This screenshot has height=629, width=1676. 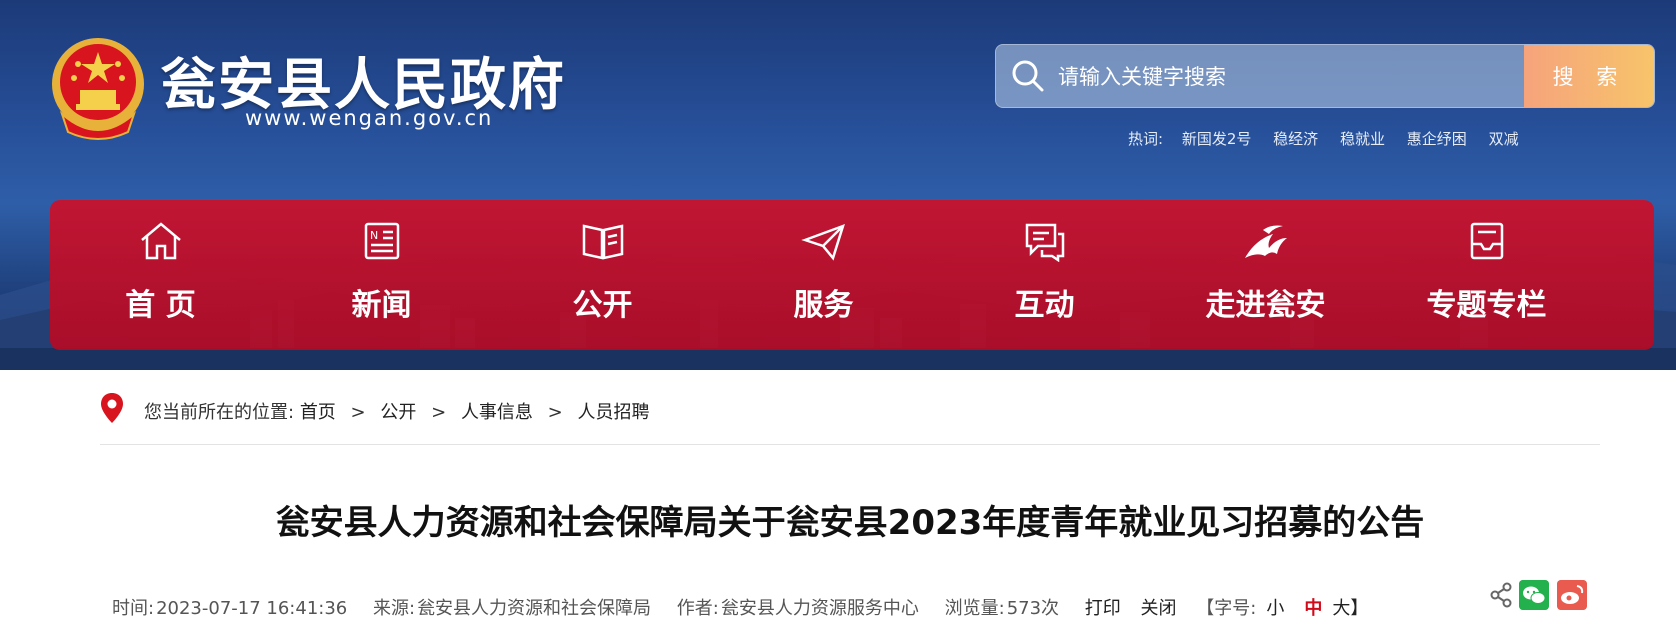 I want to click on article-title: 瓮安县人力资源和社会保障局关于瓮安县2023年度青年就业见习招募的公告, so click(x=850, y=523).